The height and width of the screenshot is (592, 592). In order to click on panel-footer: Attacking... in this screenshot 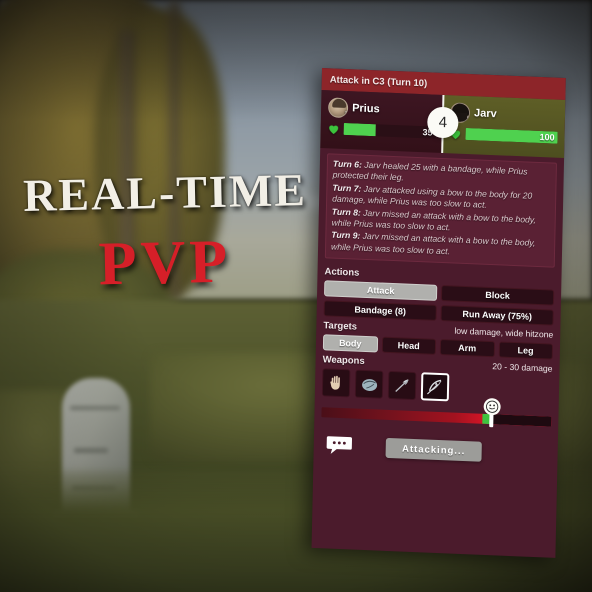, I will do `click(435, 457)`.